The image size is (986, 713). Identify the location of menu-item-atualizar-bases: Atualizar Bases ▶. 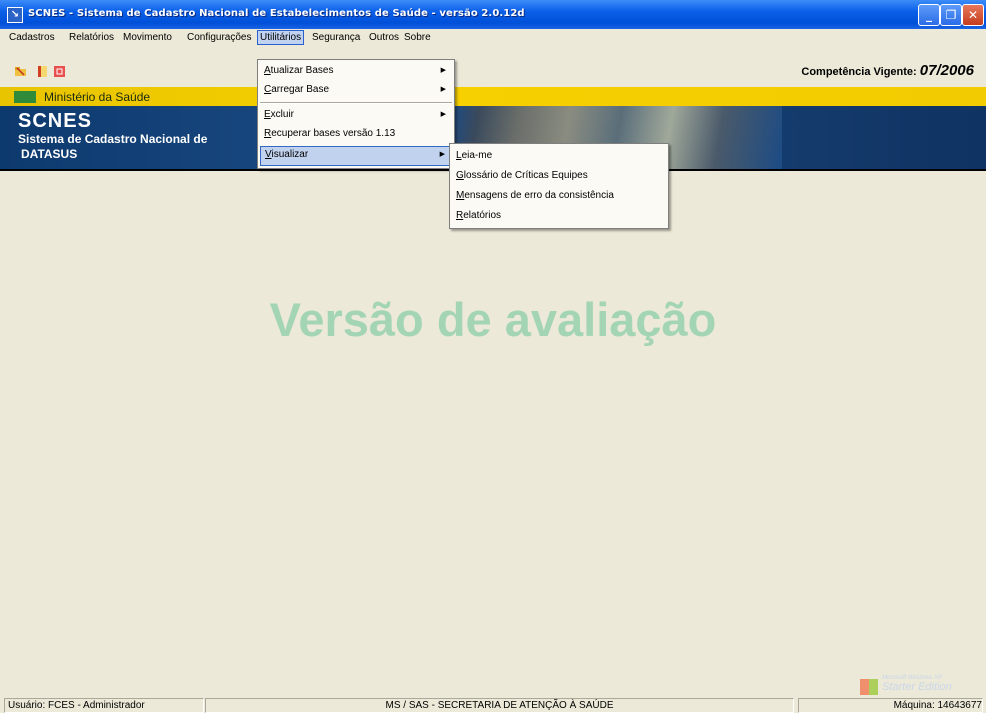
(356, 71).